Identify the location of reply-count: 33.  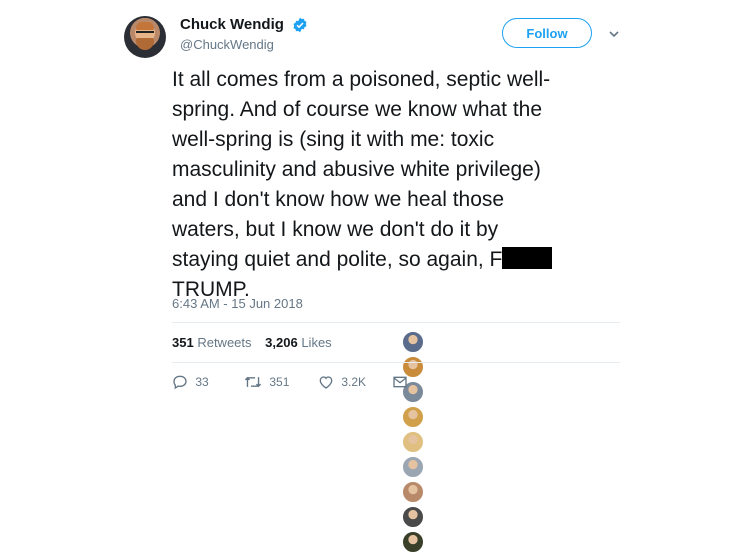
(202, 381).